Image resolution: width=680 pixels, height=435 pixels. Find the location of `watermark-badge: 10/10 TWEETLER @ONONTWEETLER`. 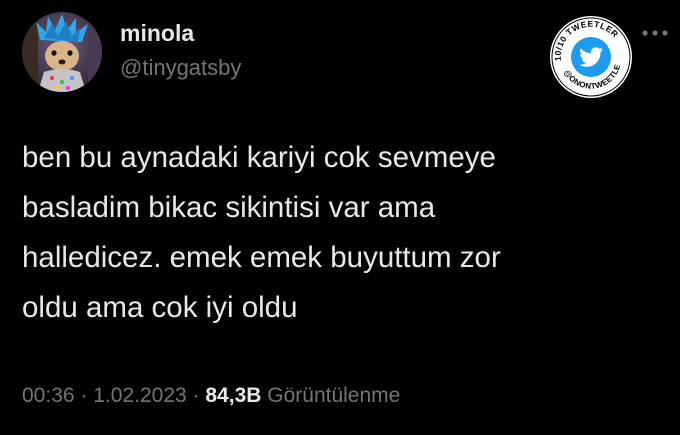

watermark-badge: 10/10 TWEETLER @ONONTWEETLER is located at coordinates (589, 53).